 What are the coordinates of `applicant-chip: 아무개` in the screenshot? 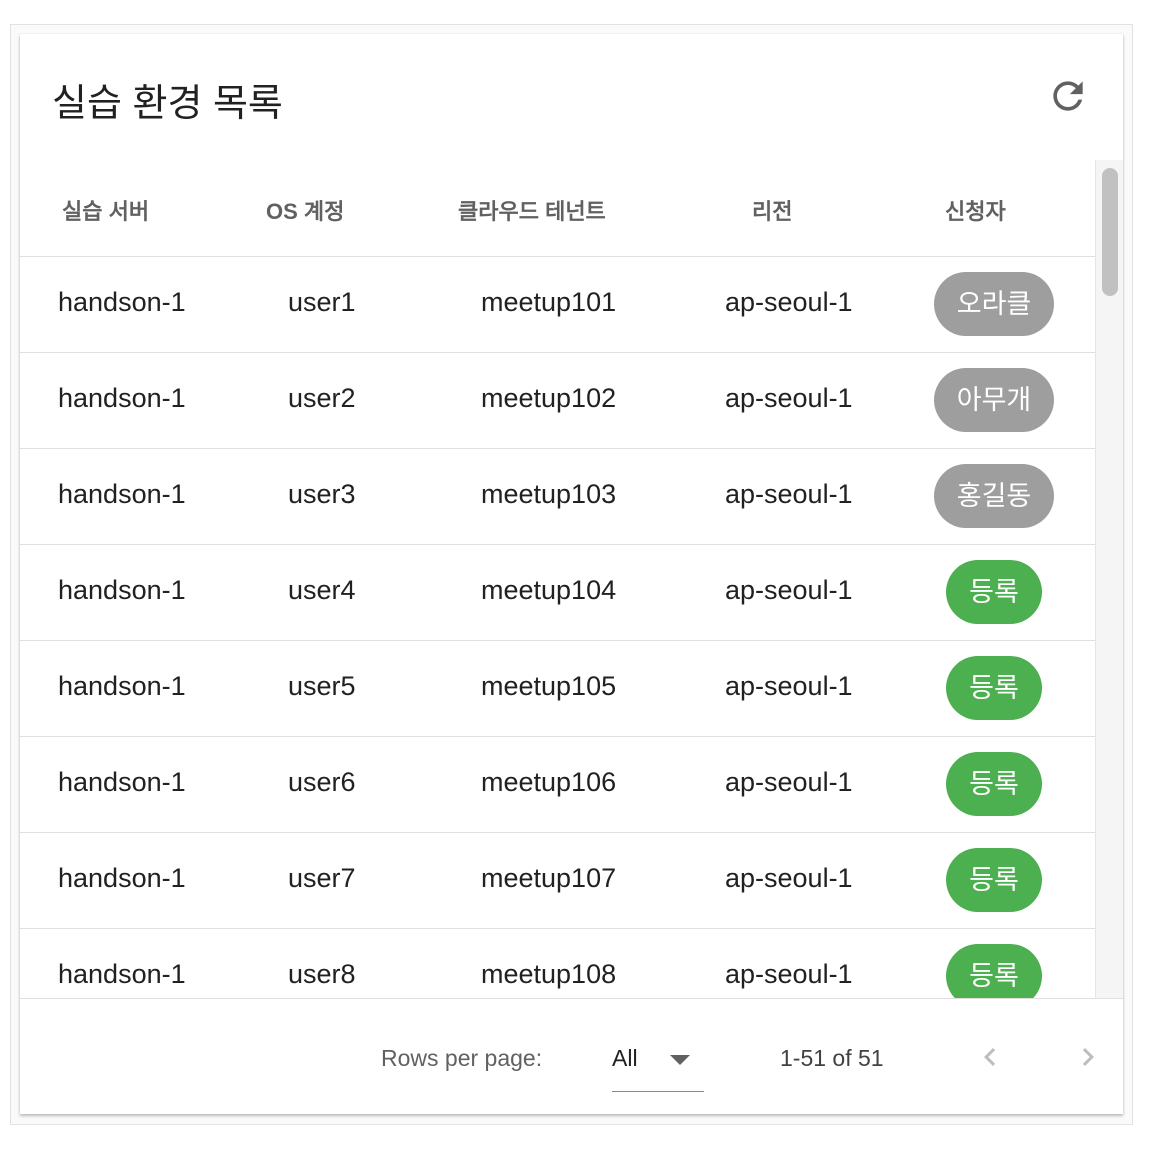 It's located at (994, 400).